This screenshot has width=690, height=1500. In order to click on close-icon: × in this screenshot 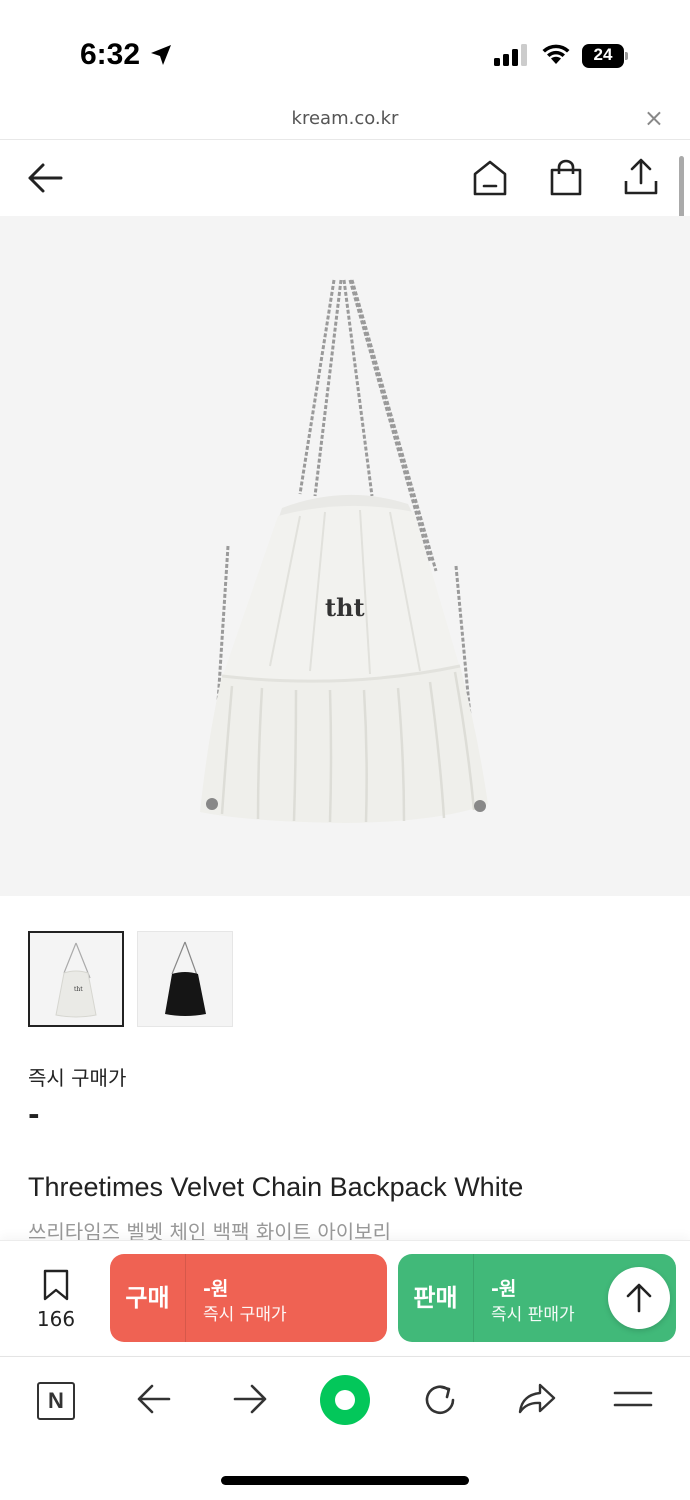, I will do `click(654, 118)`.